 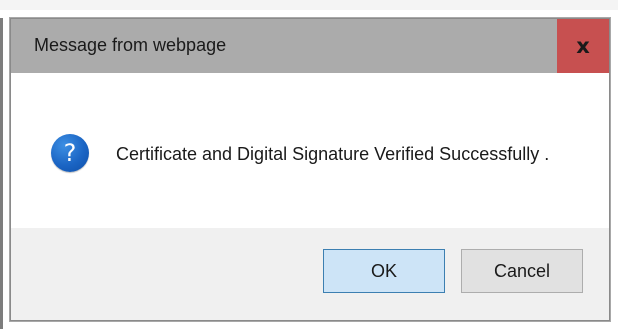 I want to click on background-window-edge, so click(x=1, y=173).